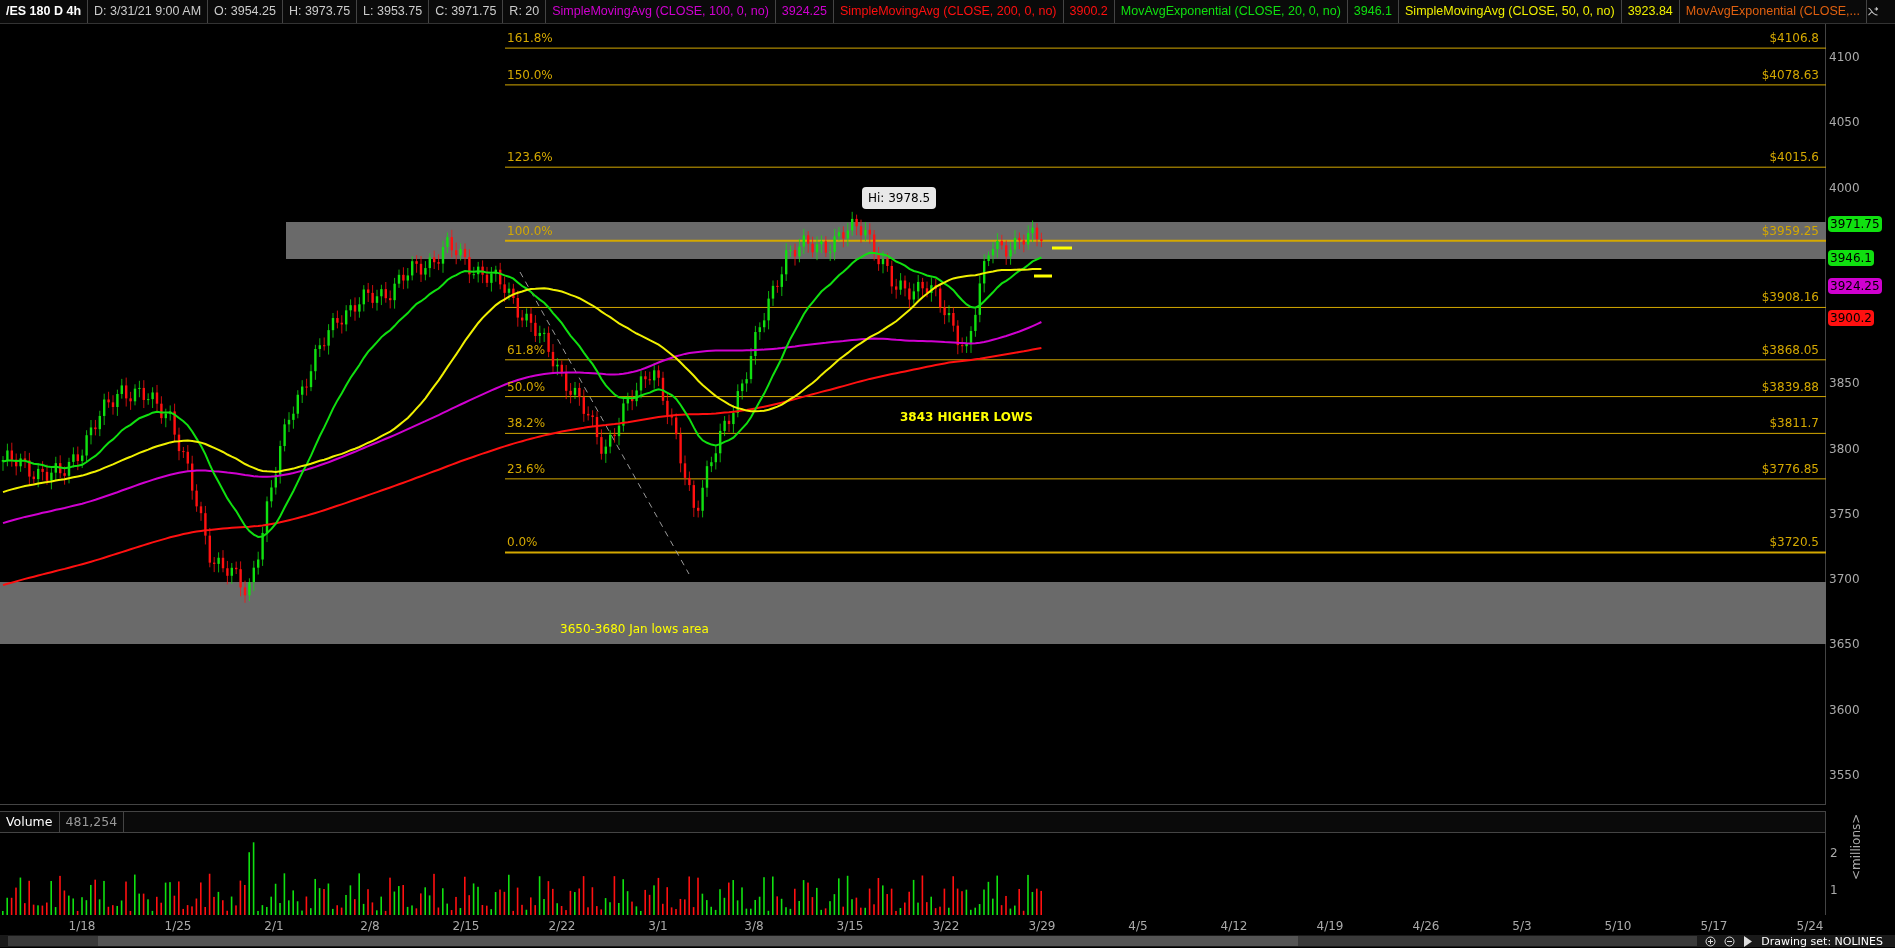  I want to click on ohlc-value: H: 3973.75, so click(320, 11).